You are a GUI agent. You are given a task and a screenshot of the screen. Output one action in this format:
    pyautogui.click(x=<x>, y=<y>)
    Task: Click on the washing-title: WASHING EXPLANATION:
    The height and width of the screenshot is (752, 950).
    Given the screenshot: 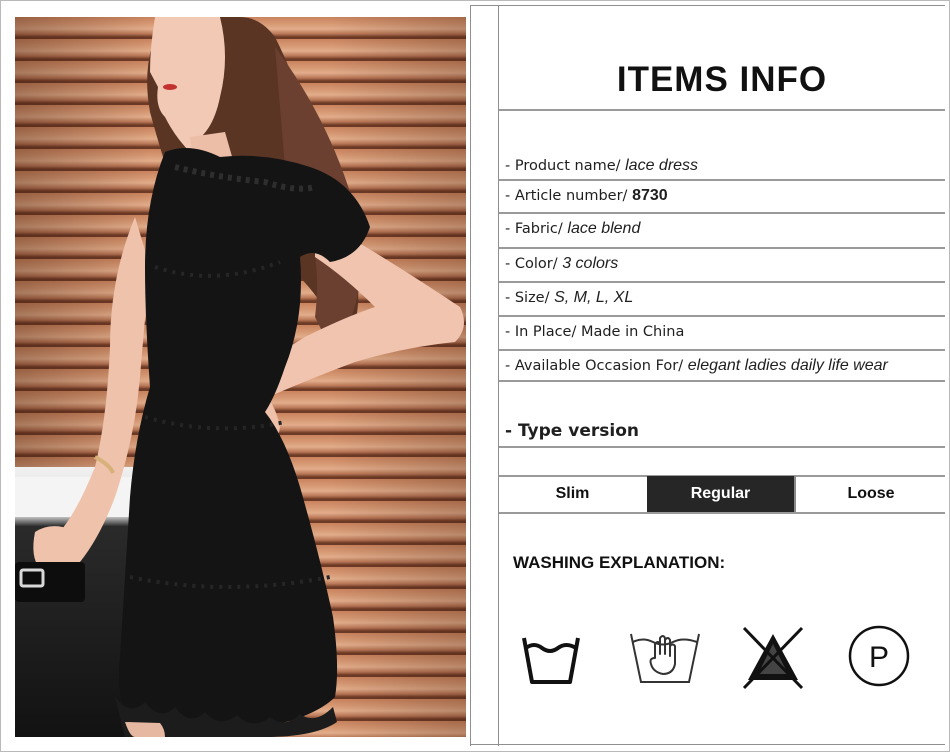 What is the action you would take?
    pyautogui.click(x=619, y=562)
    